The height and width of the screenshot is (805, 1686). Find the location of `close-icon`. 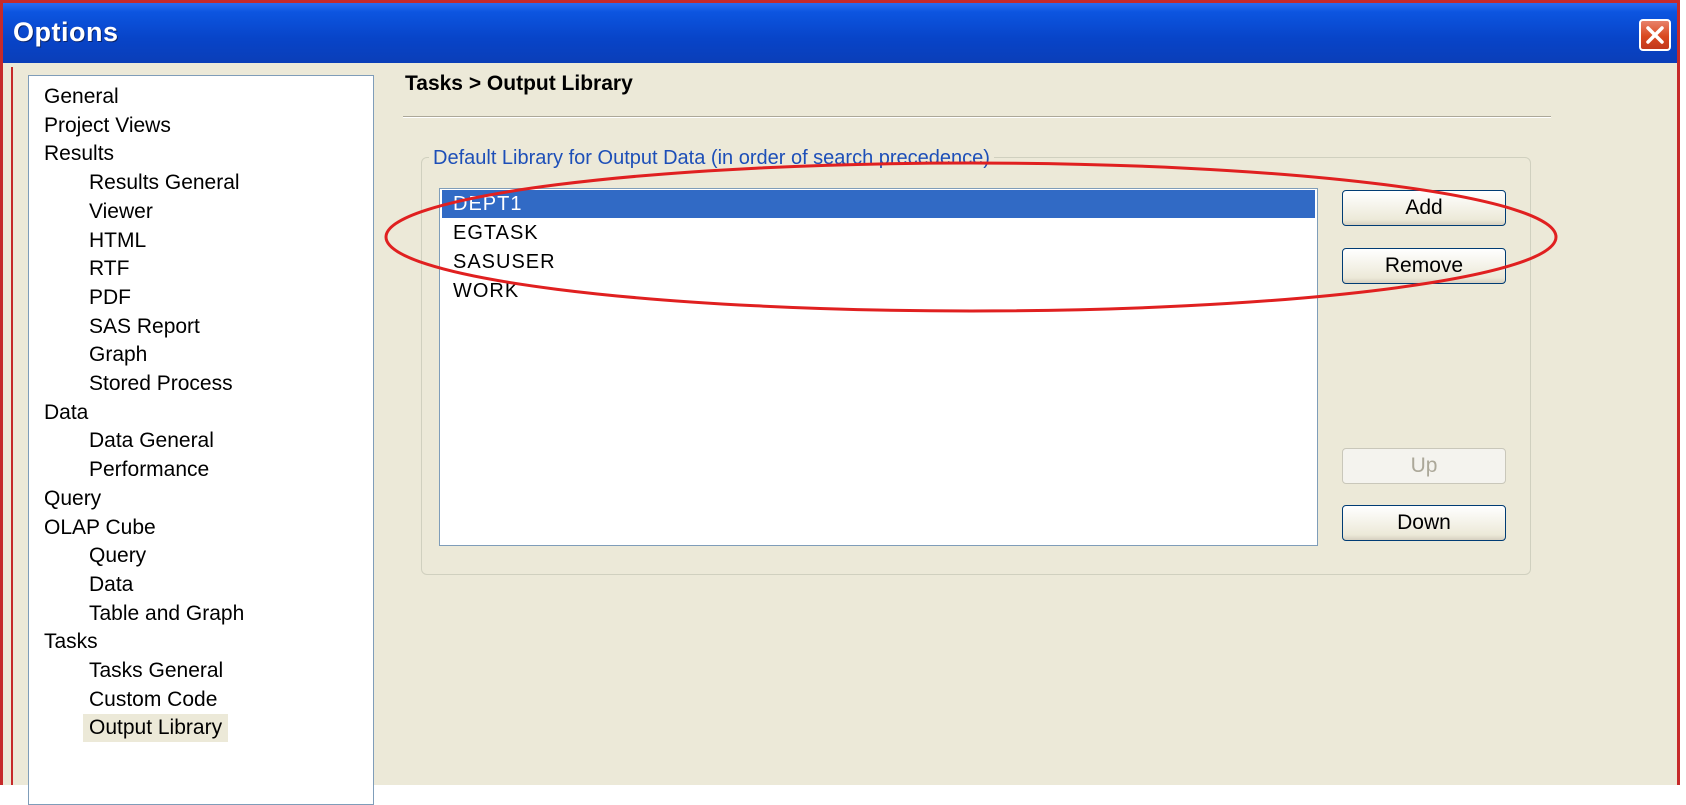

close-icon is located at coordinates (1655, 35).